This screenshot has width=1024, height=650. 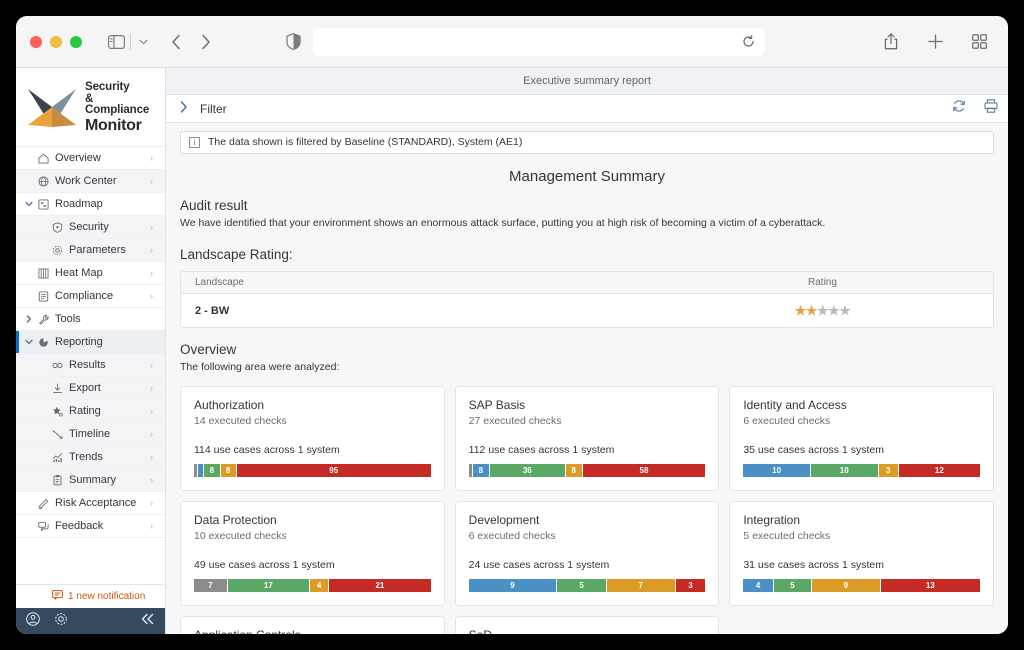 I want to click on sidebar-item-overview: Overview ›, so click(x=90, y=159).